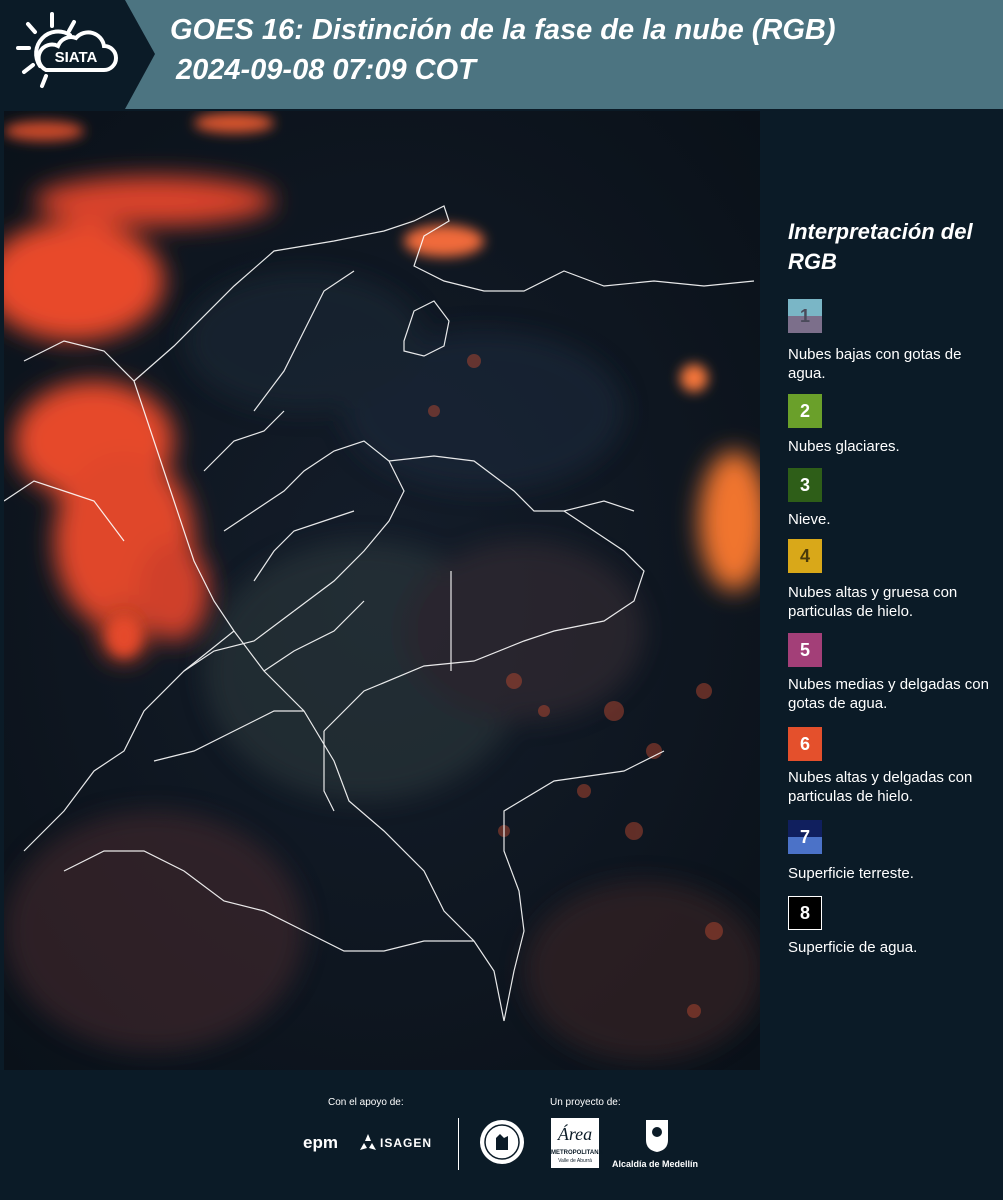 The width and height of the screenshot is (1003, 1200). What do you see at coordinates (805, 556) in the screenshot?
I see `legend-swatch-4: 4` at bounding box center [805, 556].